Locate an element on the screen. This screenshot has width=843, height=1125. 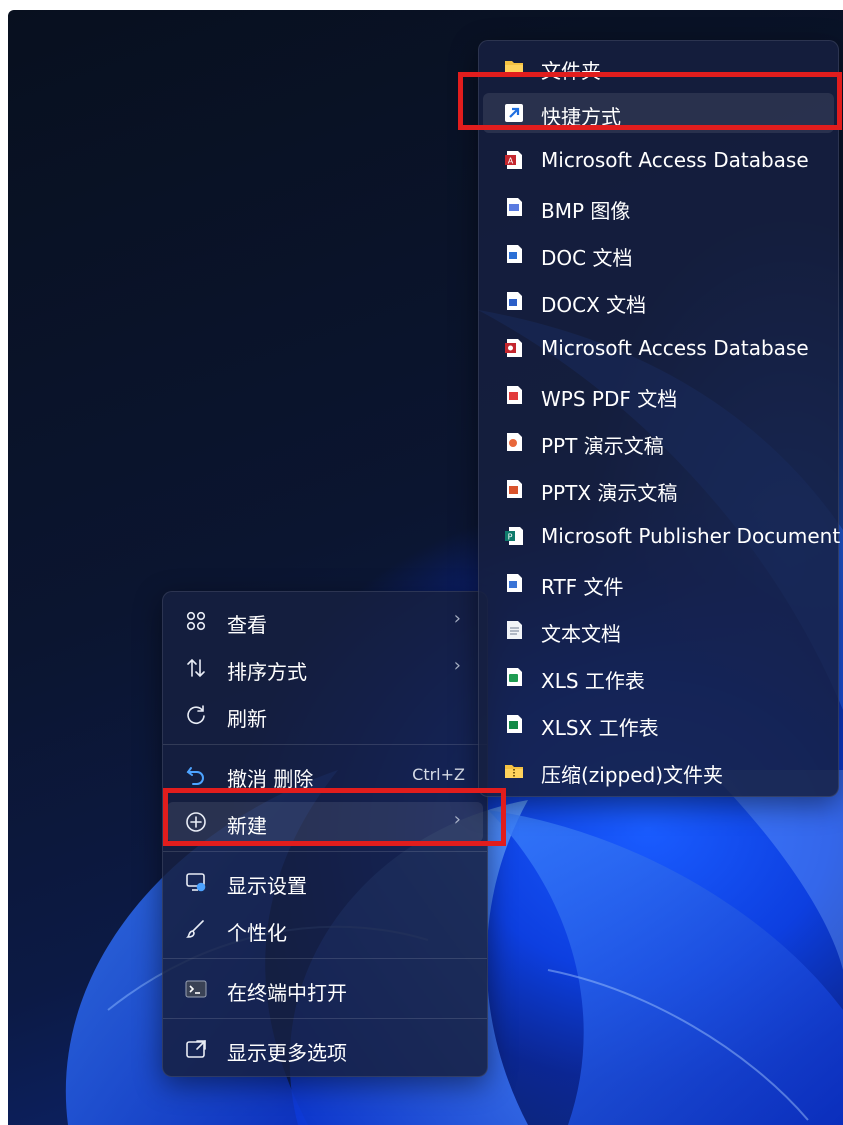
submenu-item-access-database: A Microsoft Access Database is located at coordinates (658, 160).